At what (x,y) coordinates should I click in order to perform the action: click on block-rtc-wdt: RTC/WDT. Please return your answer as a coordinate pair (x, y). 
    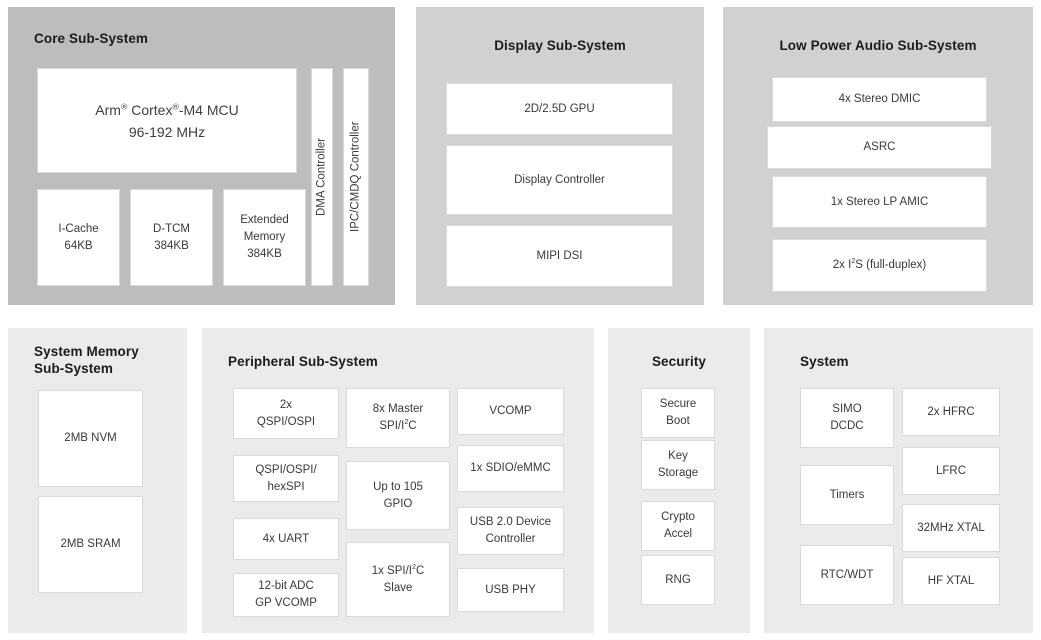
    Looking at the image, I should click on (847, 575).